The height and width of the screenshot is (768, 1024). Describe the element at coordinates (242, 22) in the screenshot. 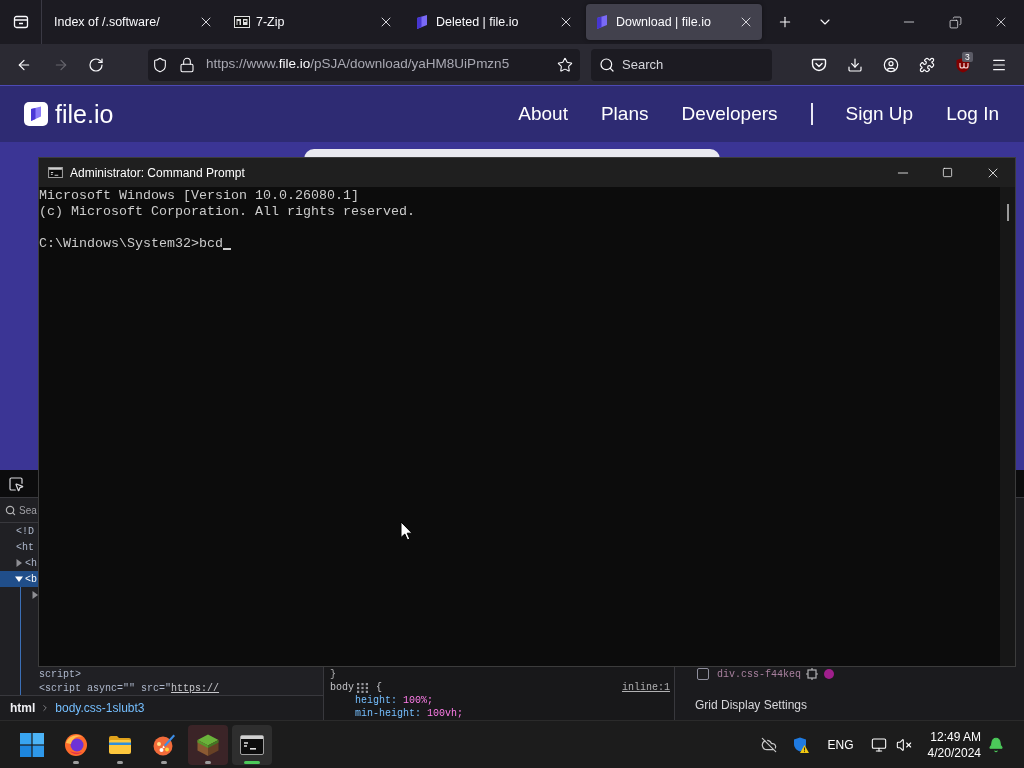

I see `archive-logo-icon` at that location.